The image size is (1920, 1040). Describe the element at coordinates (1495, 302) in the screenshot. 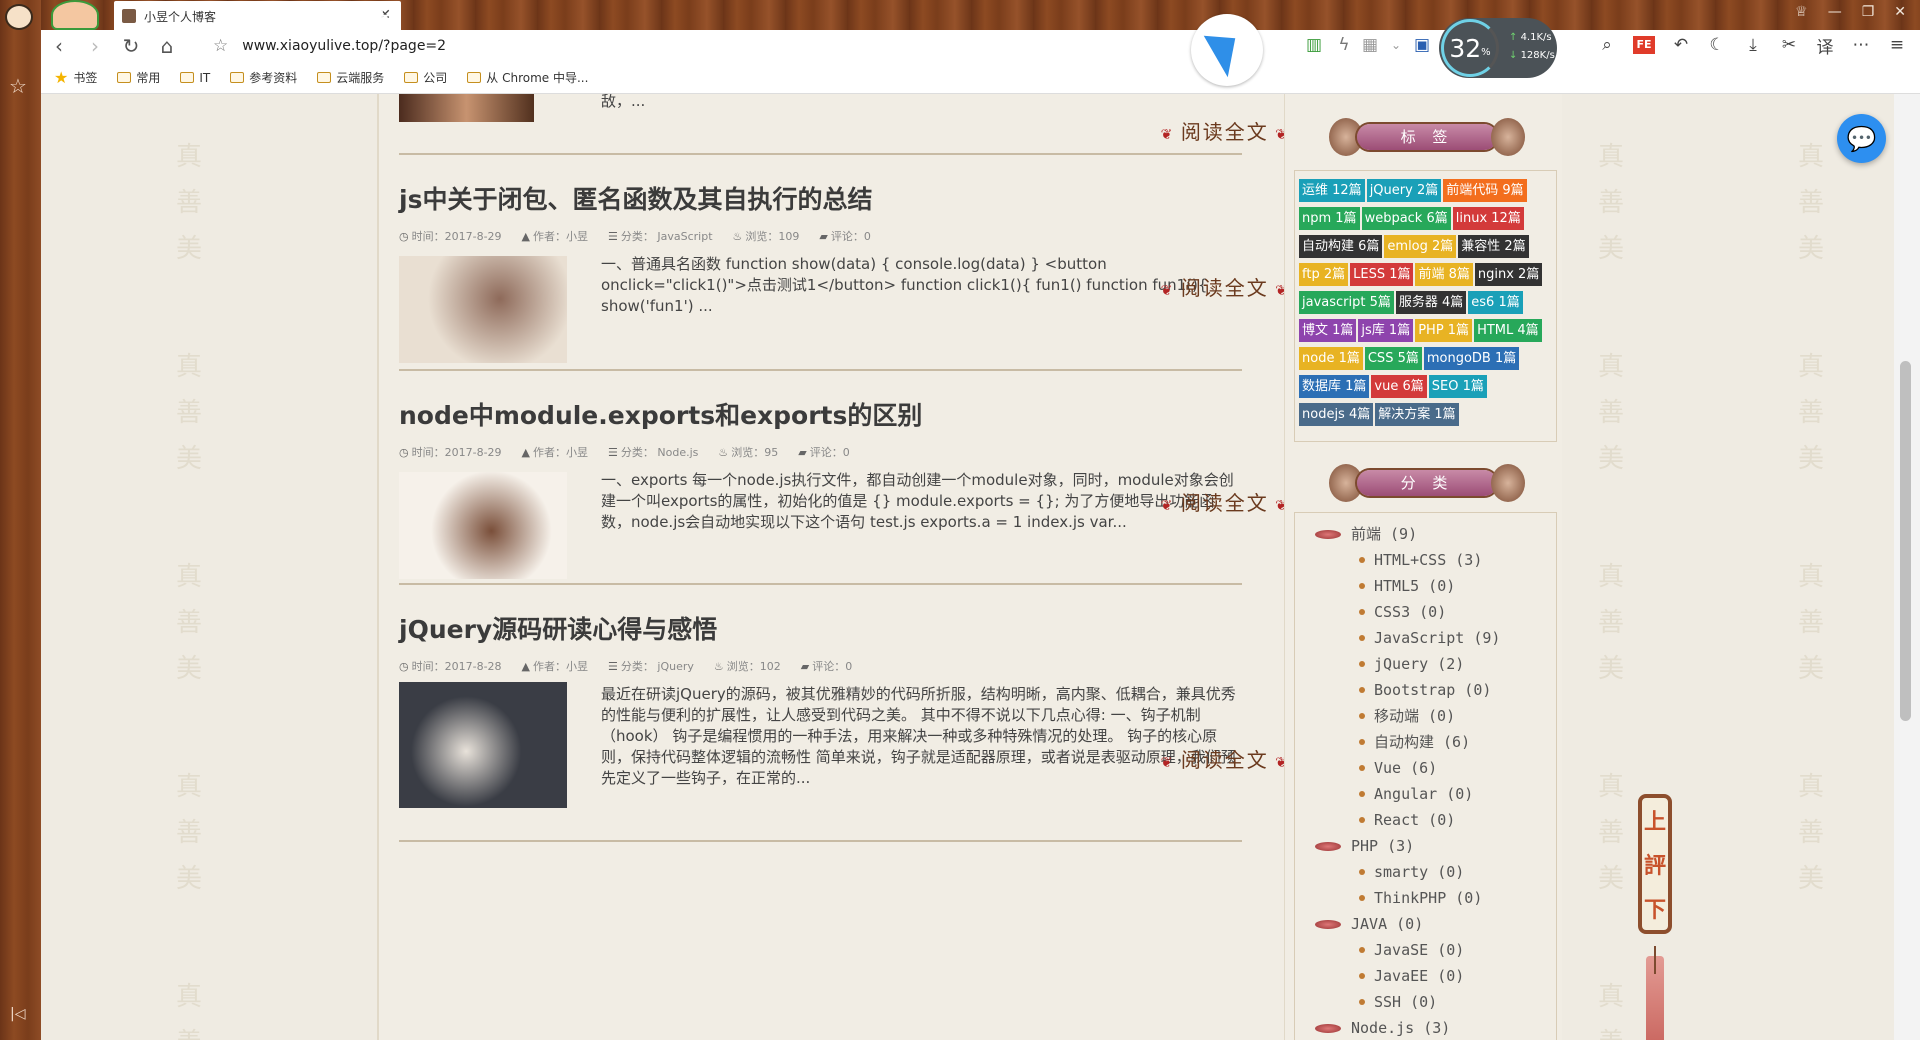

I see `tag-link: es6 1篇` at that location.